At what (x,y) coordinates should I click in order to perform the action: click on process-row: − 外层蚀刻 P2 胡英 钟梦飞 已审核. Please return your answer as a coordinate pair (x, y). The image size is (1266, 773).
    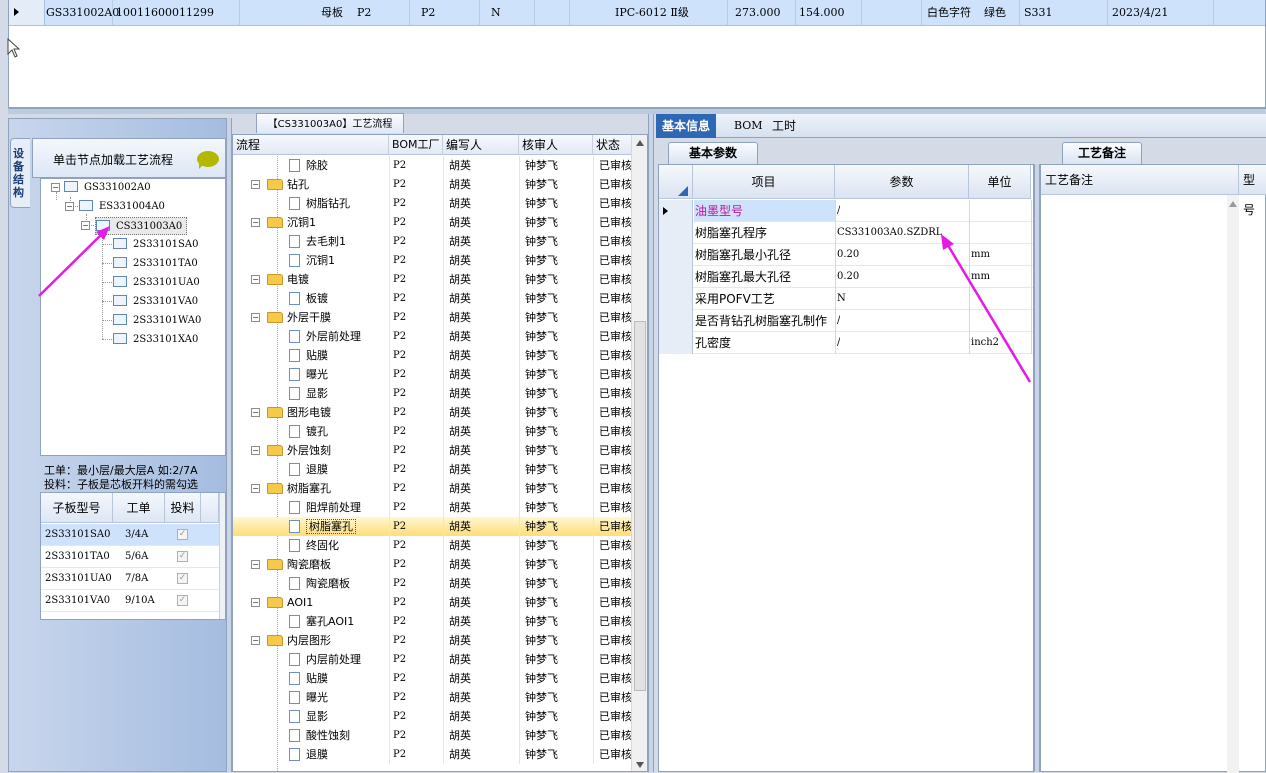
    Looking at the image, I should click on (432, 450).